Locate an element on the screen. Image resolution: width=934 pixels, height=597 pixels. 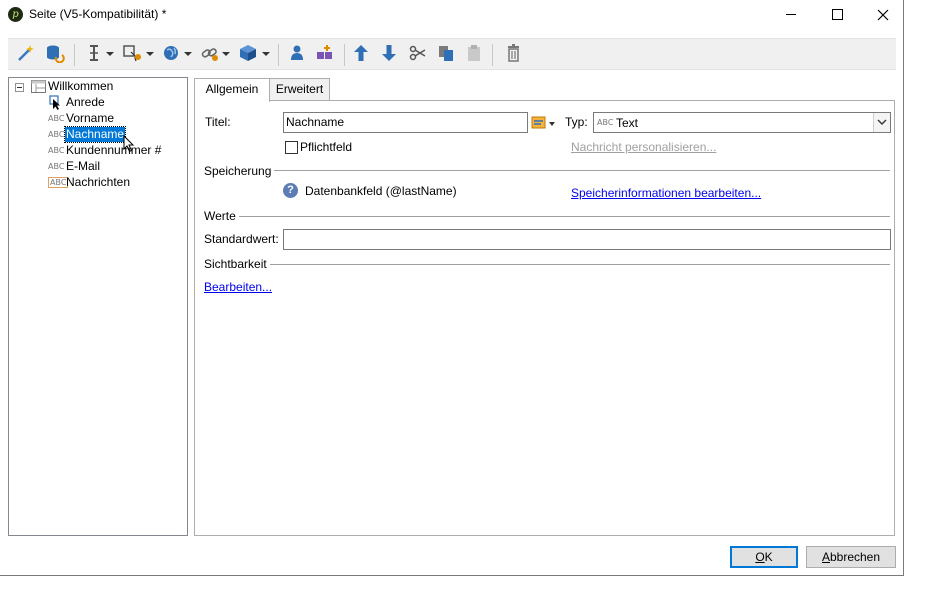
collapse-icon is located at coordinates (19, 87).